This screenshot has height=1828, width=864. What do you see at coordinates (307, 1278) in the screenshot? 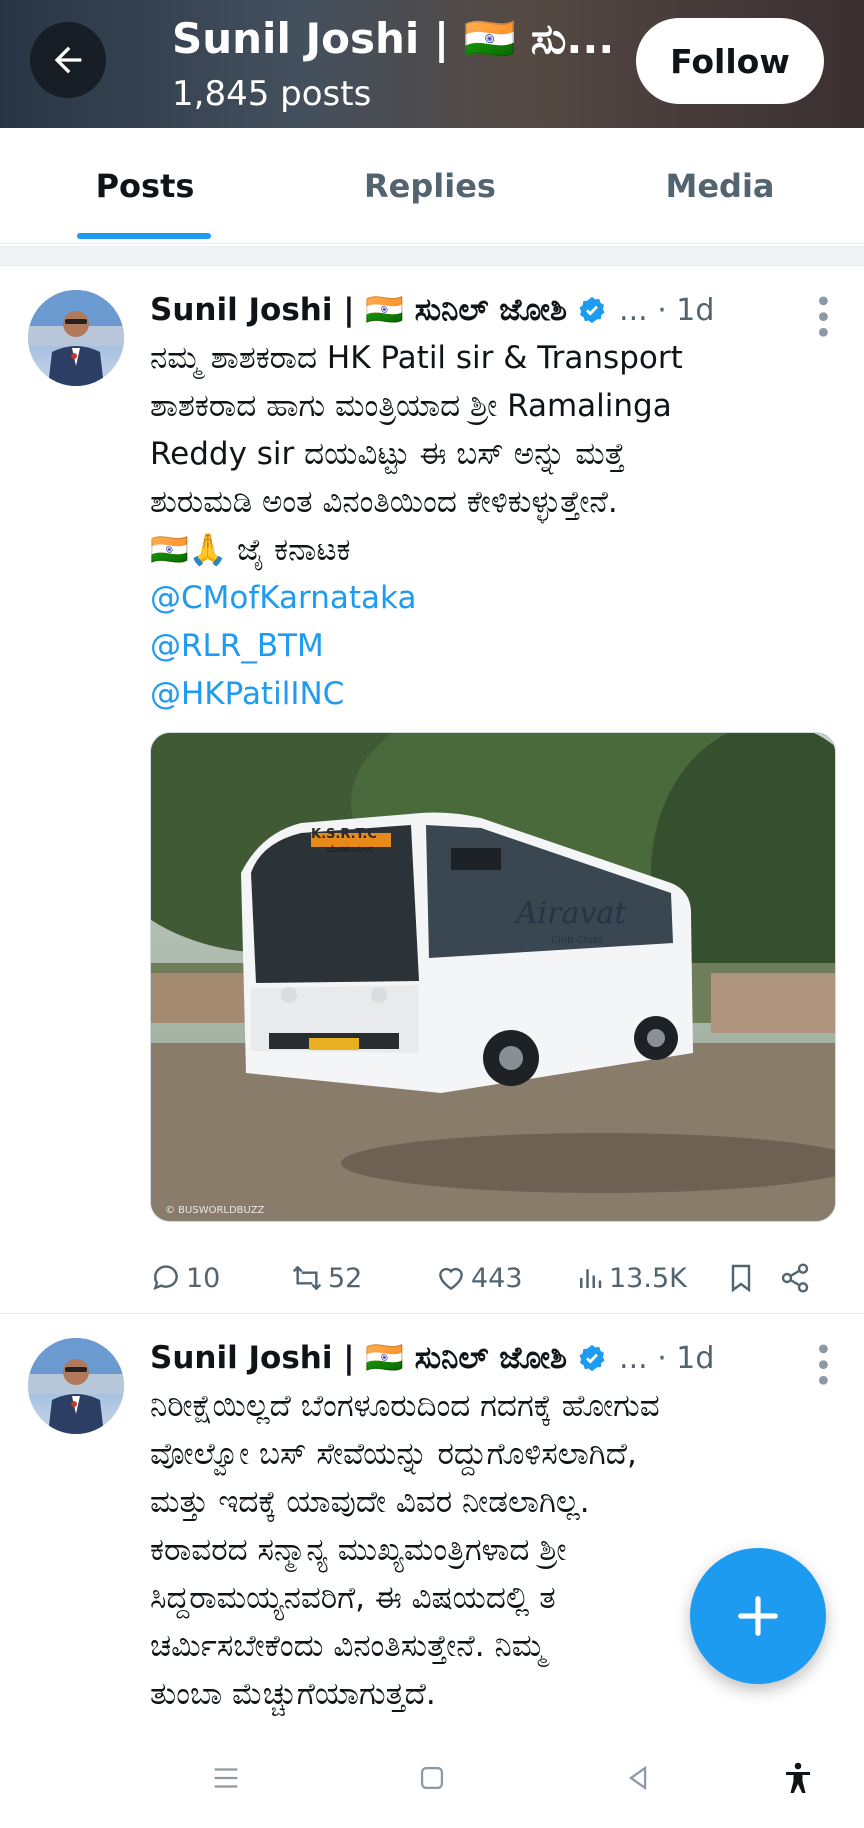
I see `repost-icon` at bounding box center [307, 1278].